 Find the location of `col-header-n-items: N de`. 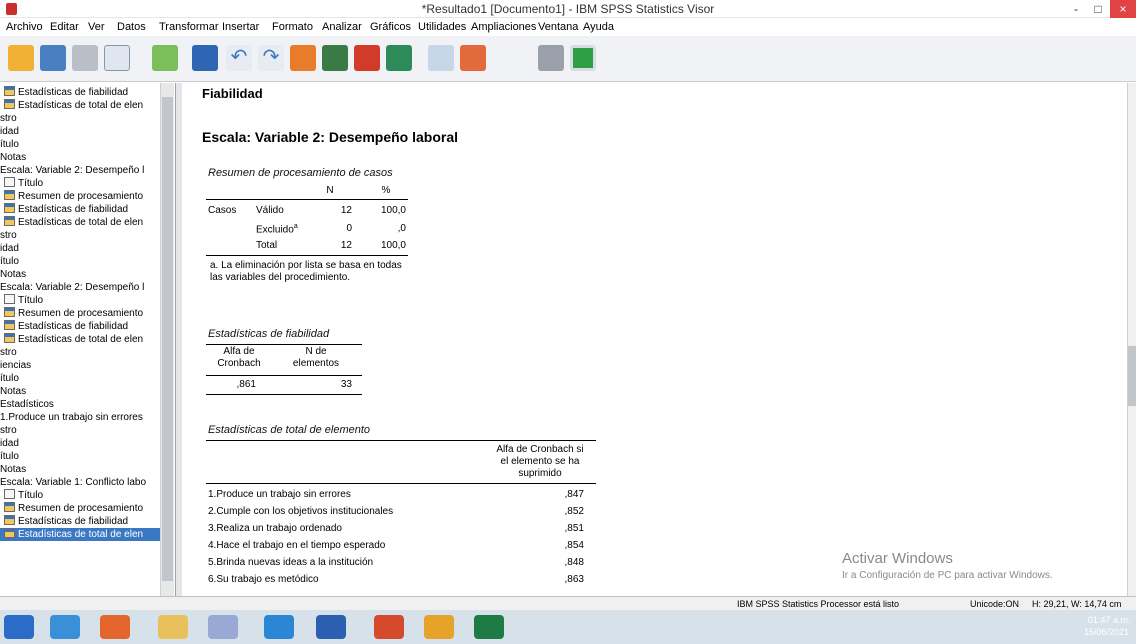

col-header-n-items: N de is located at coordinates (316, 351).